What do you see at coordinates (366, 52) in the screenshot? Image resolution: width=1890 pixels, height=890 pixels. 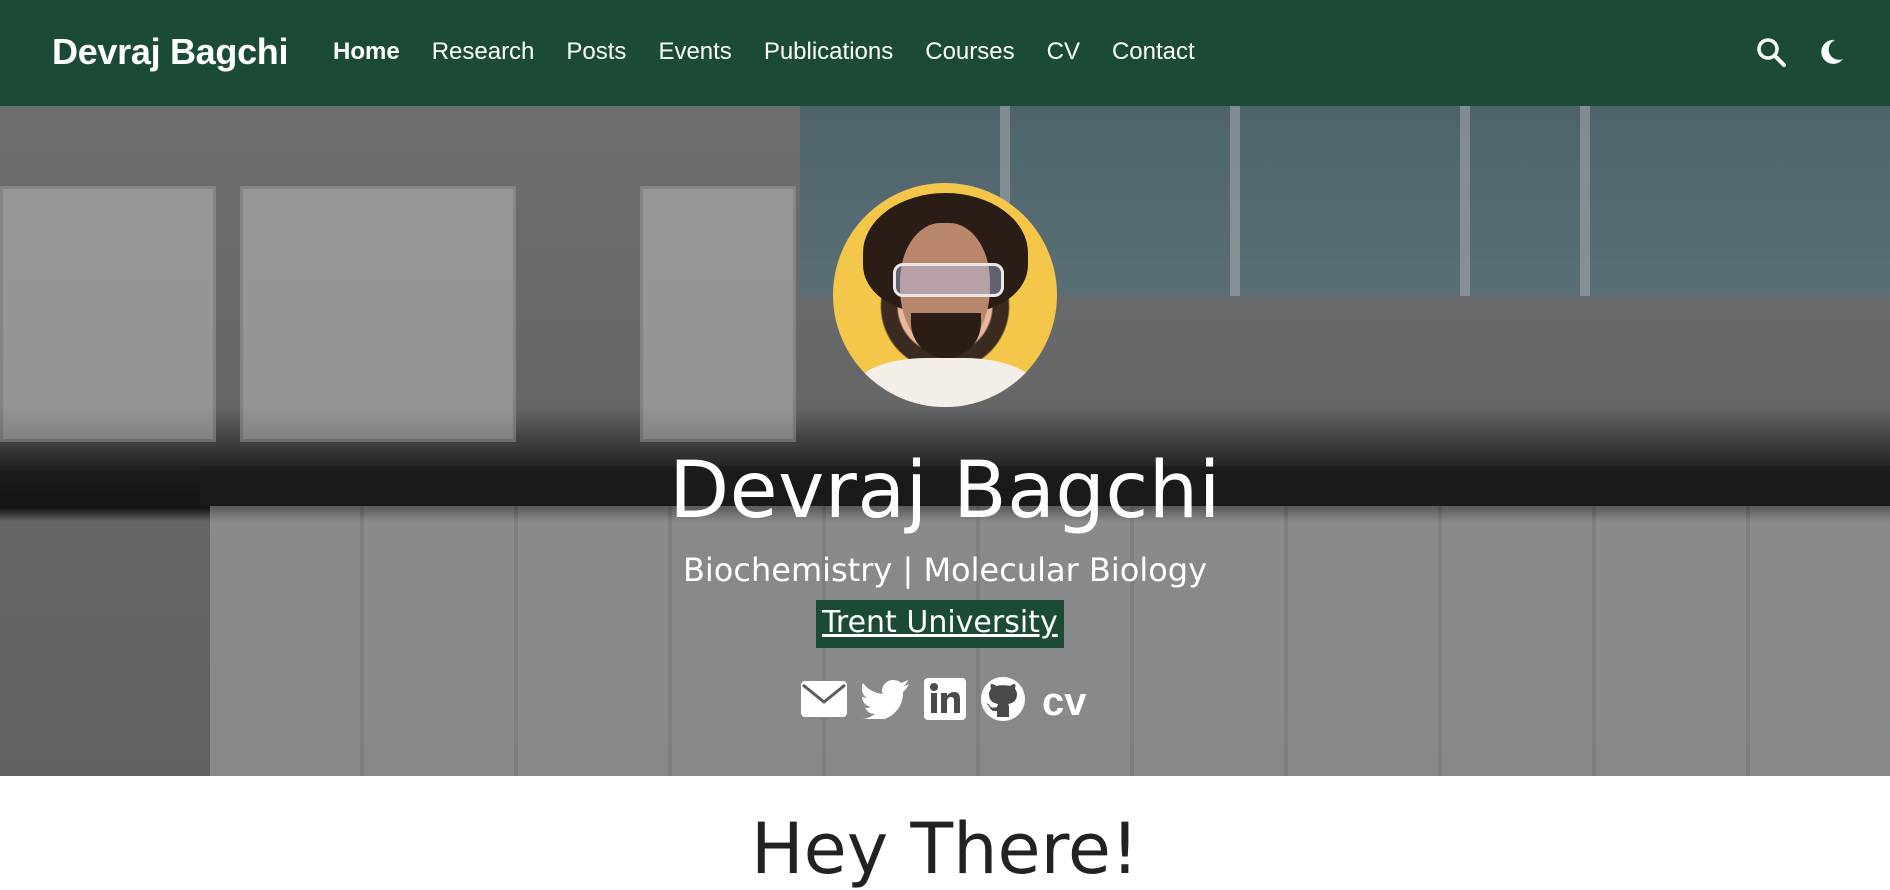 I see `nav-item-home: Home` at bounding box center [366, 52].